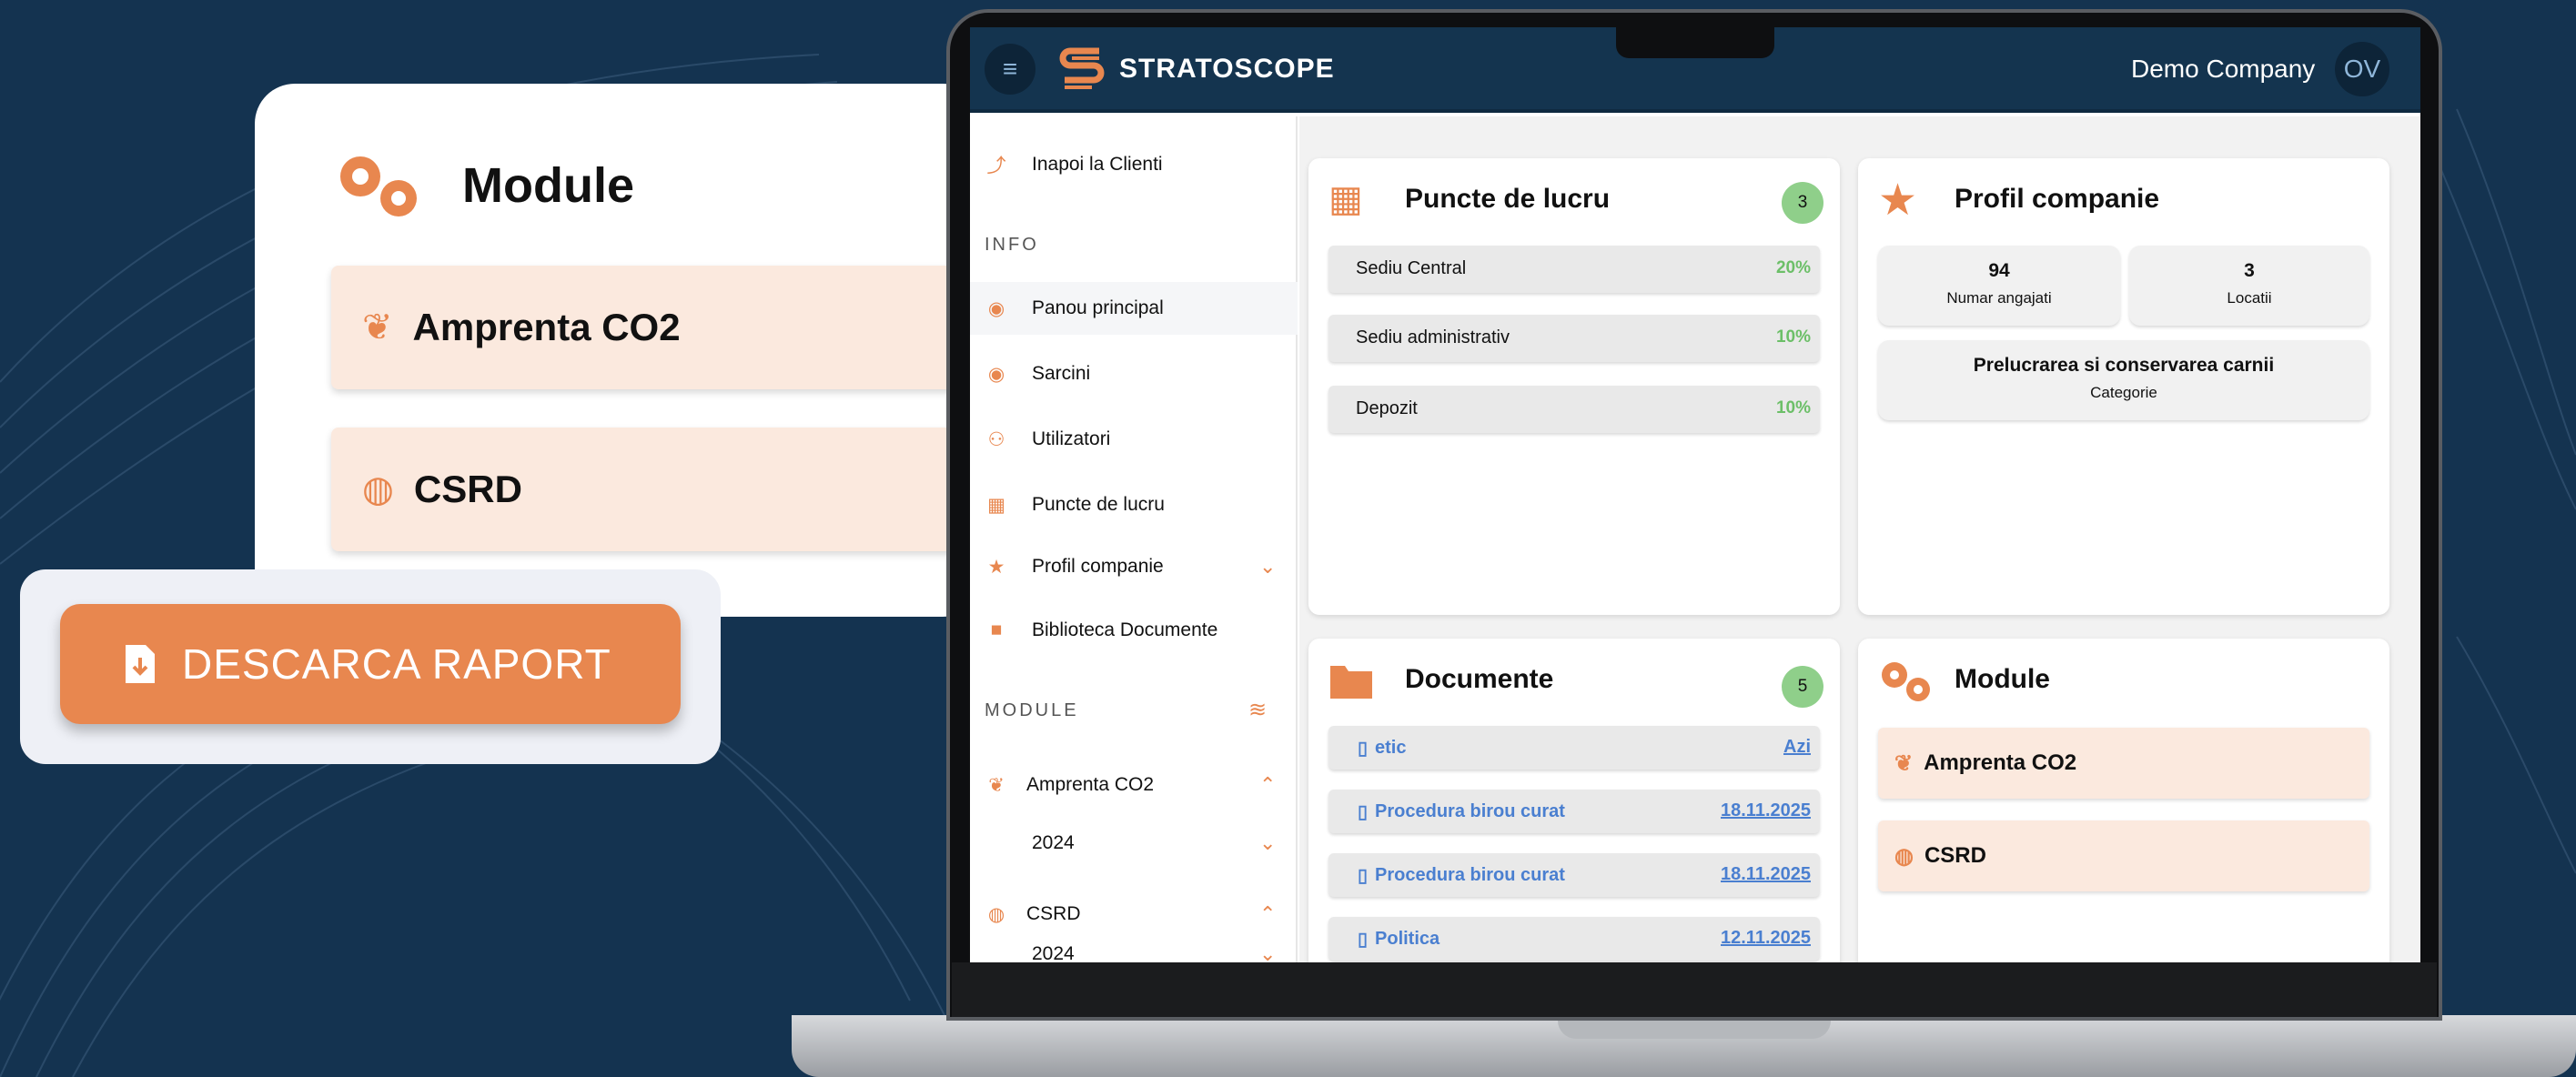 This screenshot has height=1077, width=2576. Describe the element at coordinates (140, 664) in the screenshot. I see `file-download-icon` at that location.